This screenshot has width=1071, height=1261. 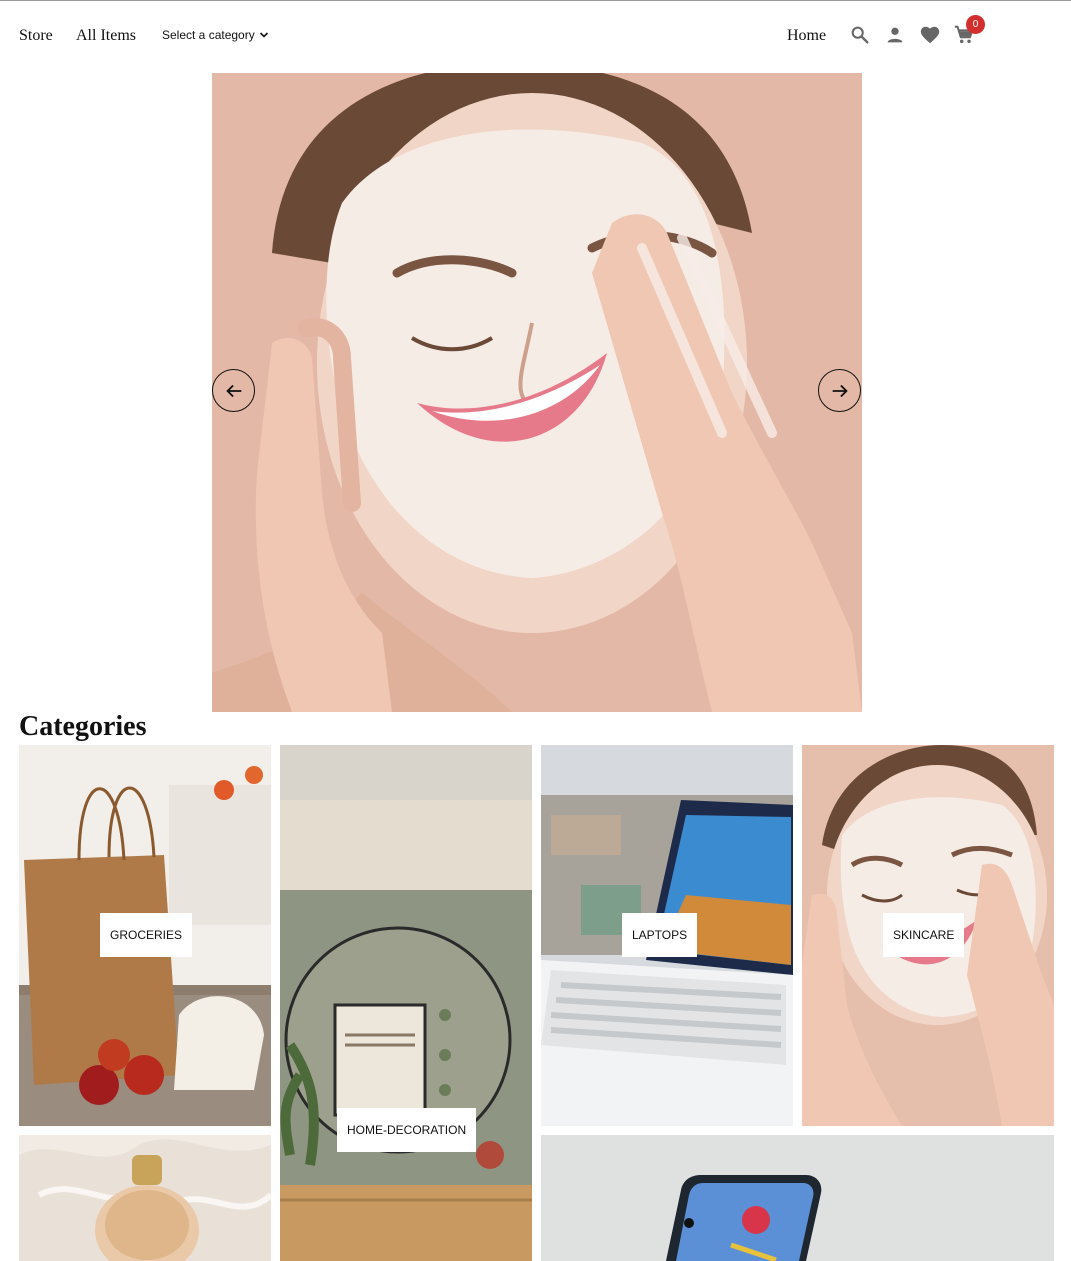 I want to click on category-tile-home-decoration: HOME-DECORATION, so click(x=406, y=1003).